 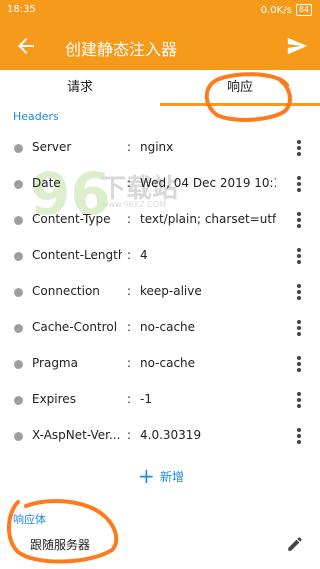 I want to click on header-key: Server, so click(x=52, y=147).